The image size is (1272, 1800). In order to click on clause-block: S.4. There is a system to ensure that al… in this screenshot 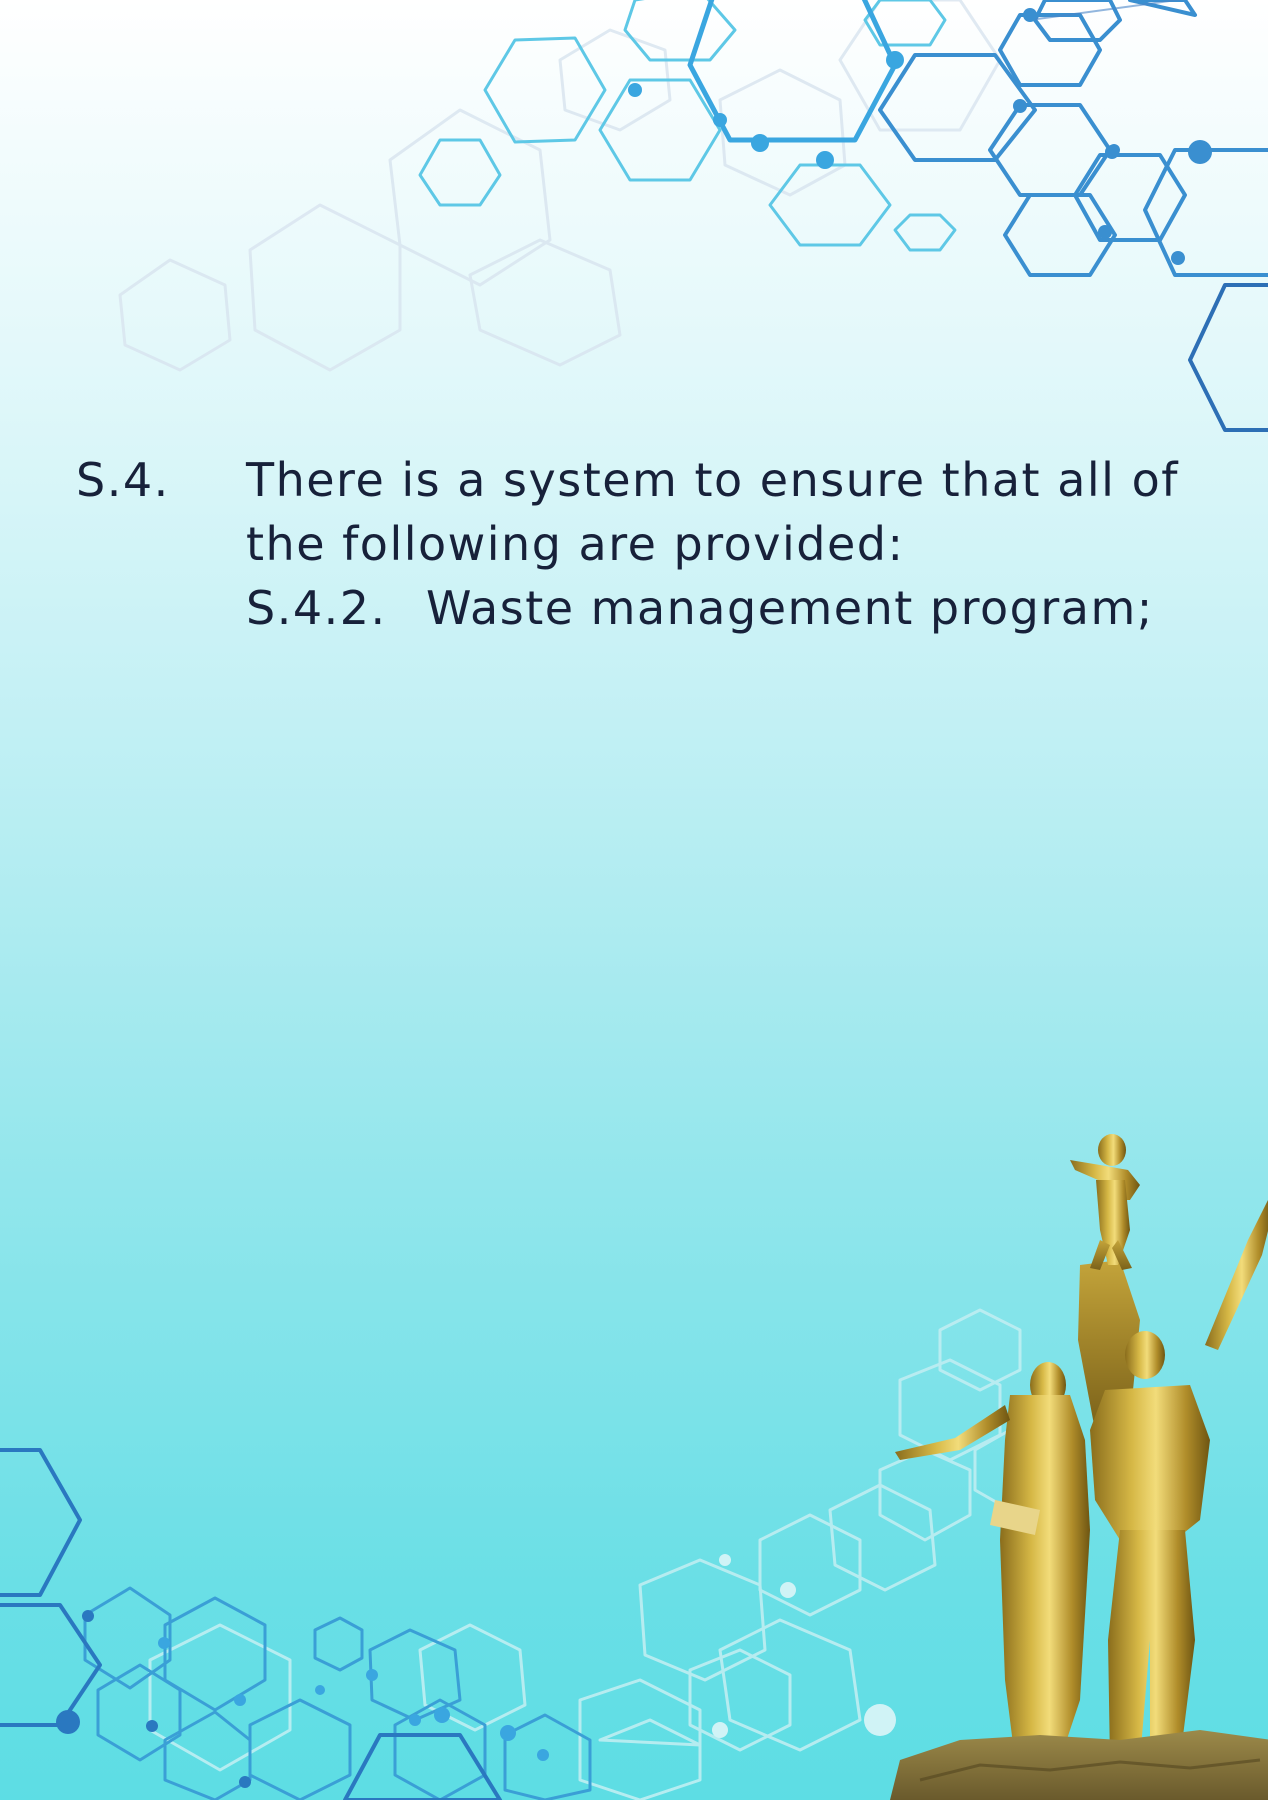, I will do `click(631, 544)`.